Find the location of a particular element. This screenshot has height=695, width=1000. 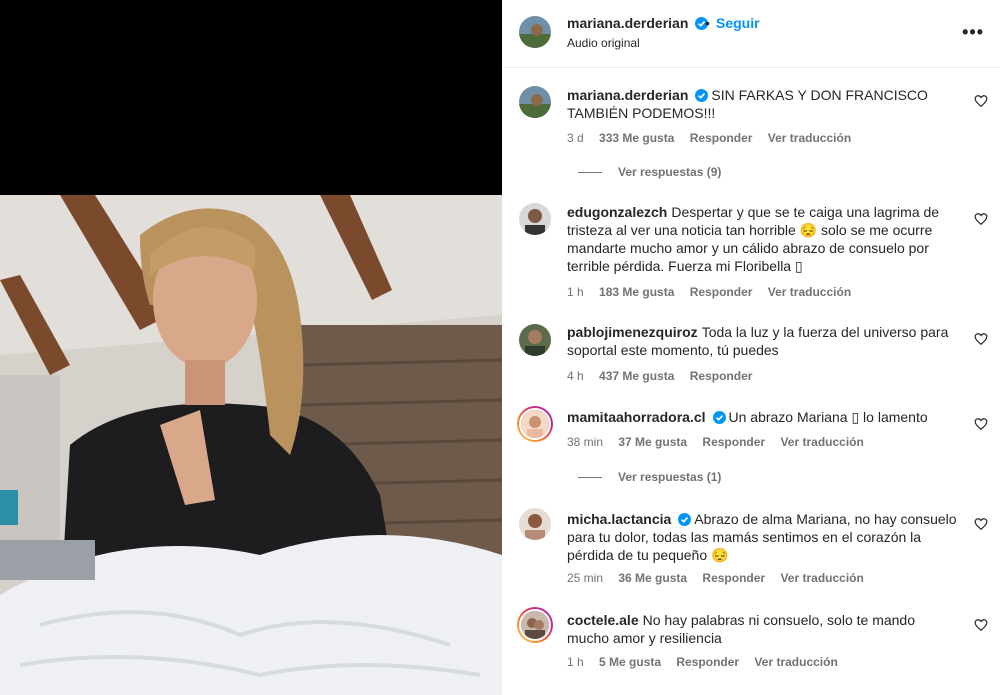

comment-meta: 4 h 437 Me gusta Responder is located at coordinates (665, 376).